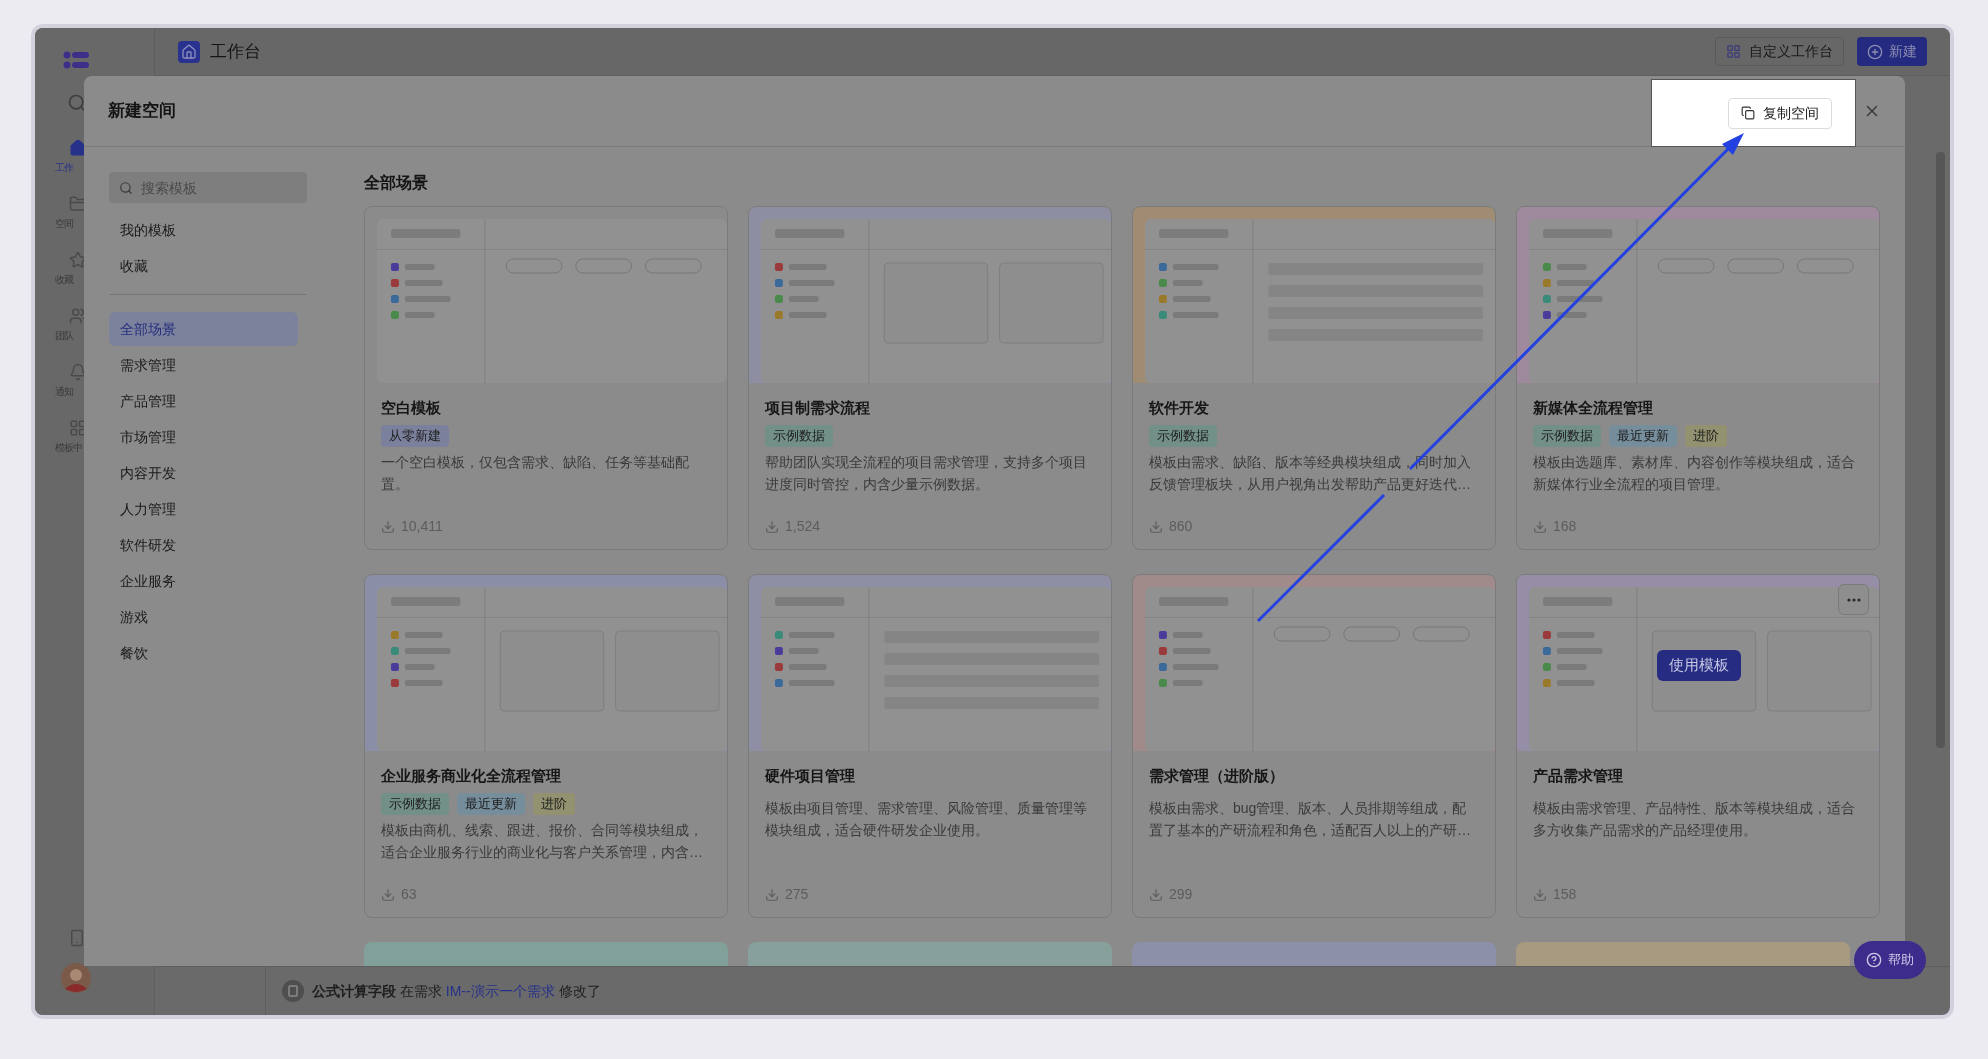 The height and width of the screenshot is (1059, 1988). I want to click on card-title: 新媒体全流程管理, so click(1593, 408).